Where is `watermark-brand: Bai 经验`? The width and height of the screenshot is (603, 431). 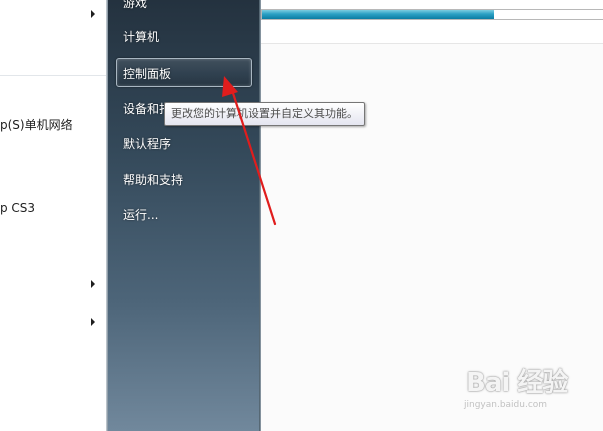
watermark-brand: Bai 经验 is located at coordinates (517, 383).